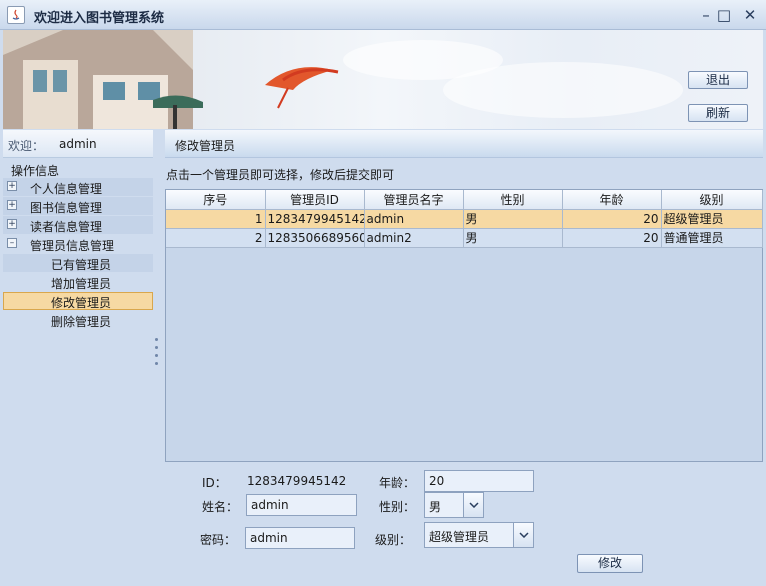 The width and height of the screenshot is (766, 586). Describe the element at coordinates (750, 15) in the screenshot. I see `close-button: ✕` at that location.